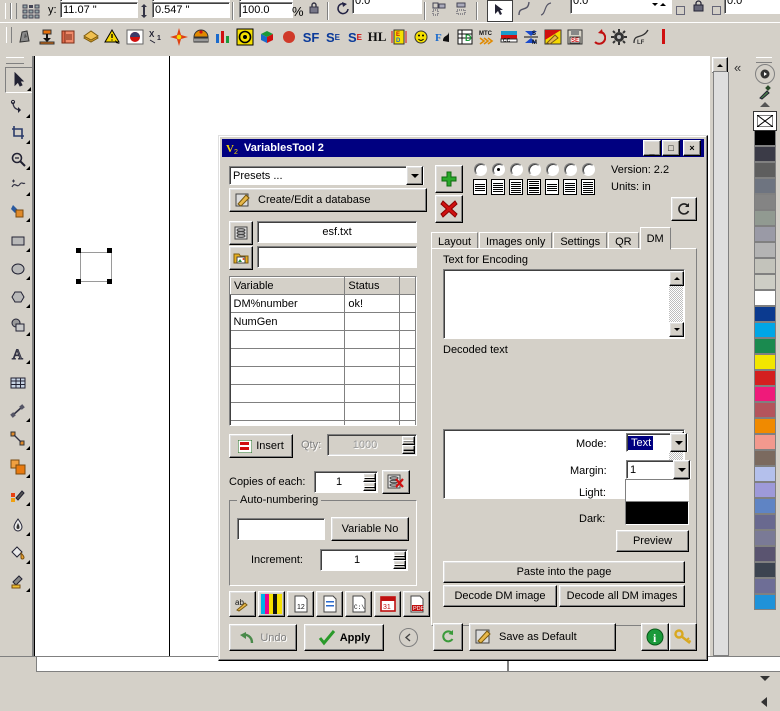 This screenshot has width=780, height=711. Describe the element at coordinates (387, 7) in the screenshot. I see `rotate-field: 0.0` at that location.